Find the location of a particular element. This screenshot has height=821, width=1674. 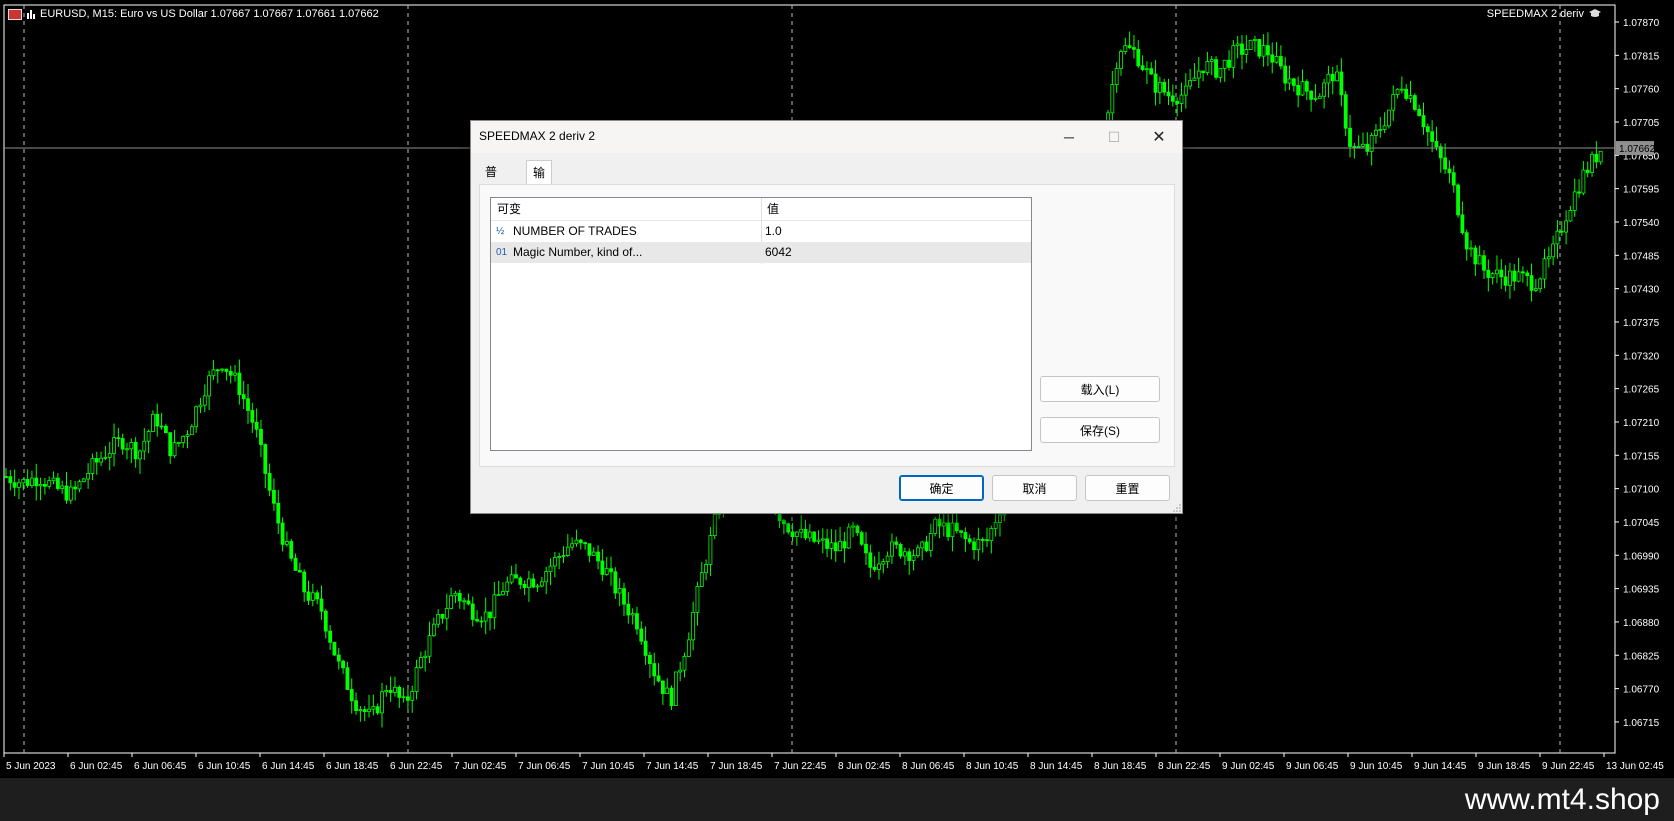

expert-advisor-label: SPEEDMAX 2 deriv is located at coordinates (1544, 14).